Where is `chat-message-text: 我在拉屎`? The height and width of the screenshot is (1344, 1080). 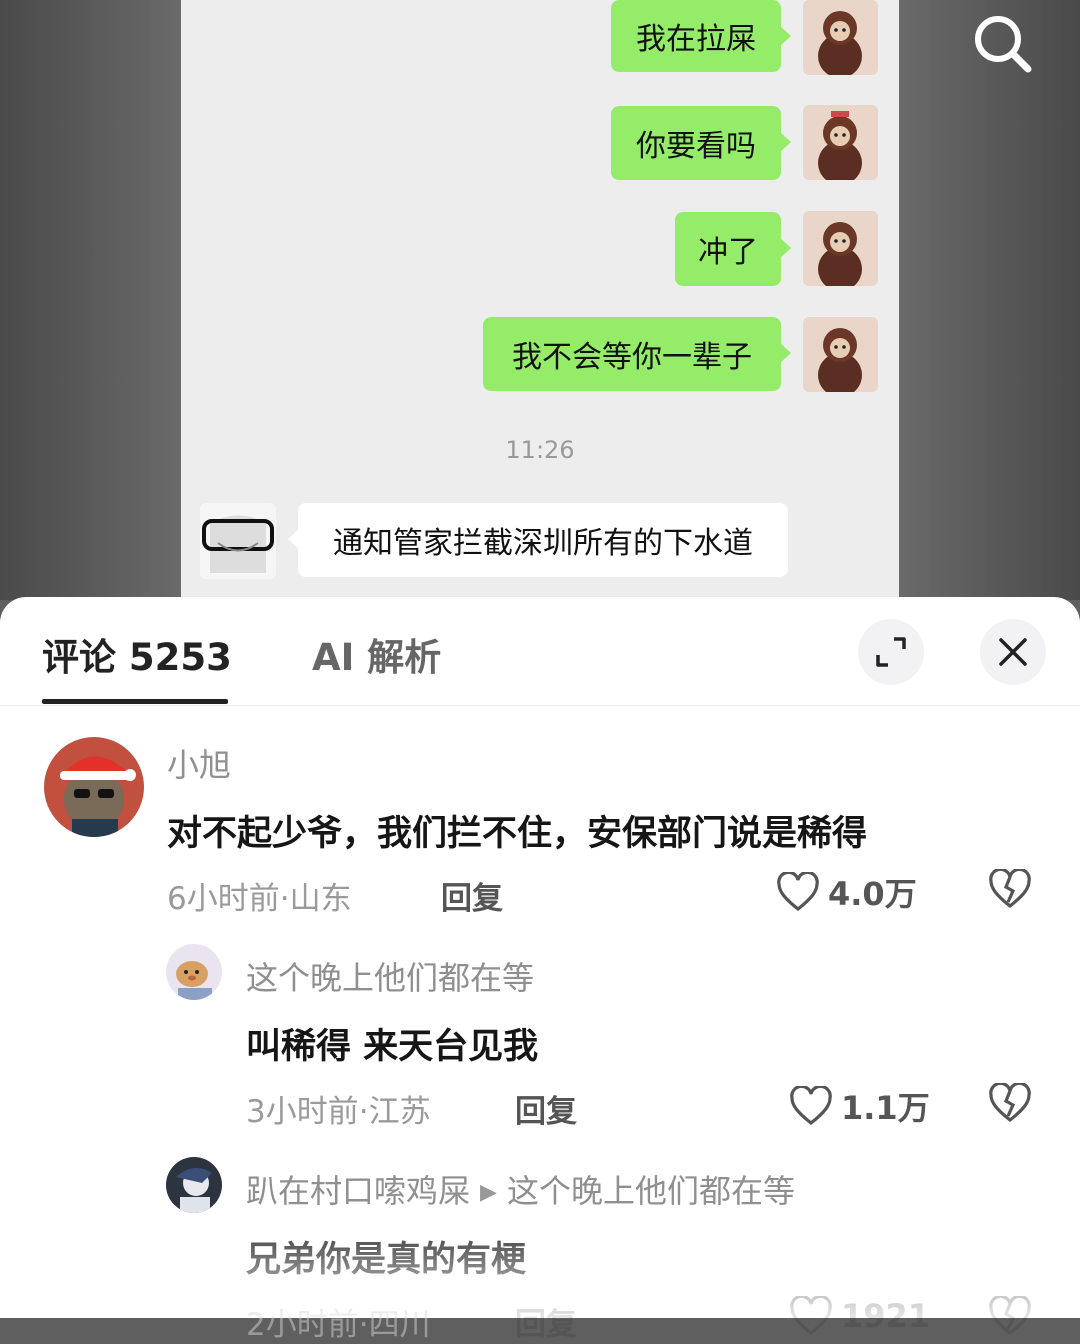 chat-message-text: 我在拉屎 is located at coordinates (696, 39).